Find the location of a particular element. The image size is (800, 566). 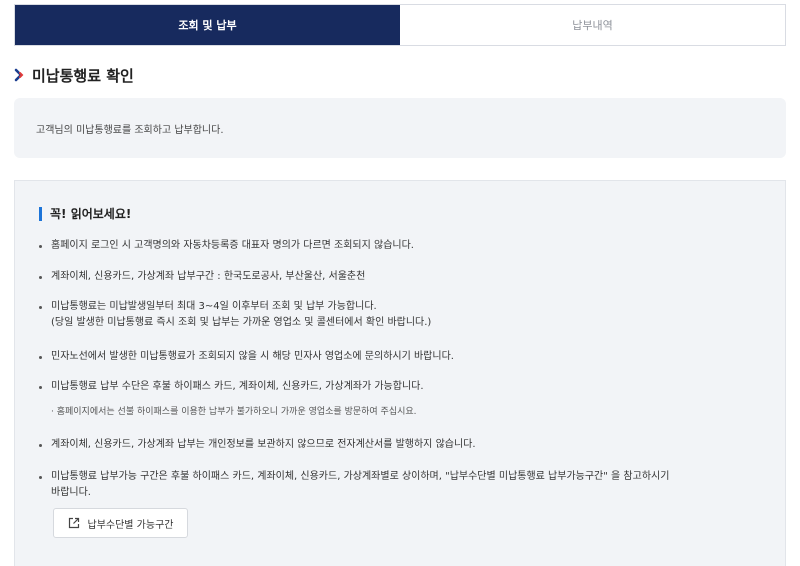

notice-header: 꼭! 읽어보세요! is located at coordinates (85, 213).